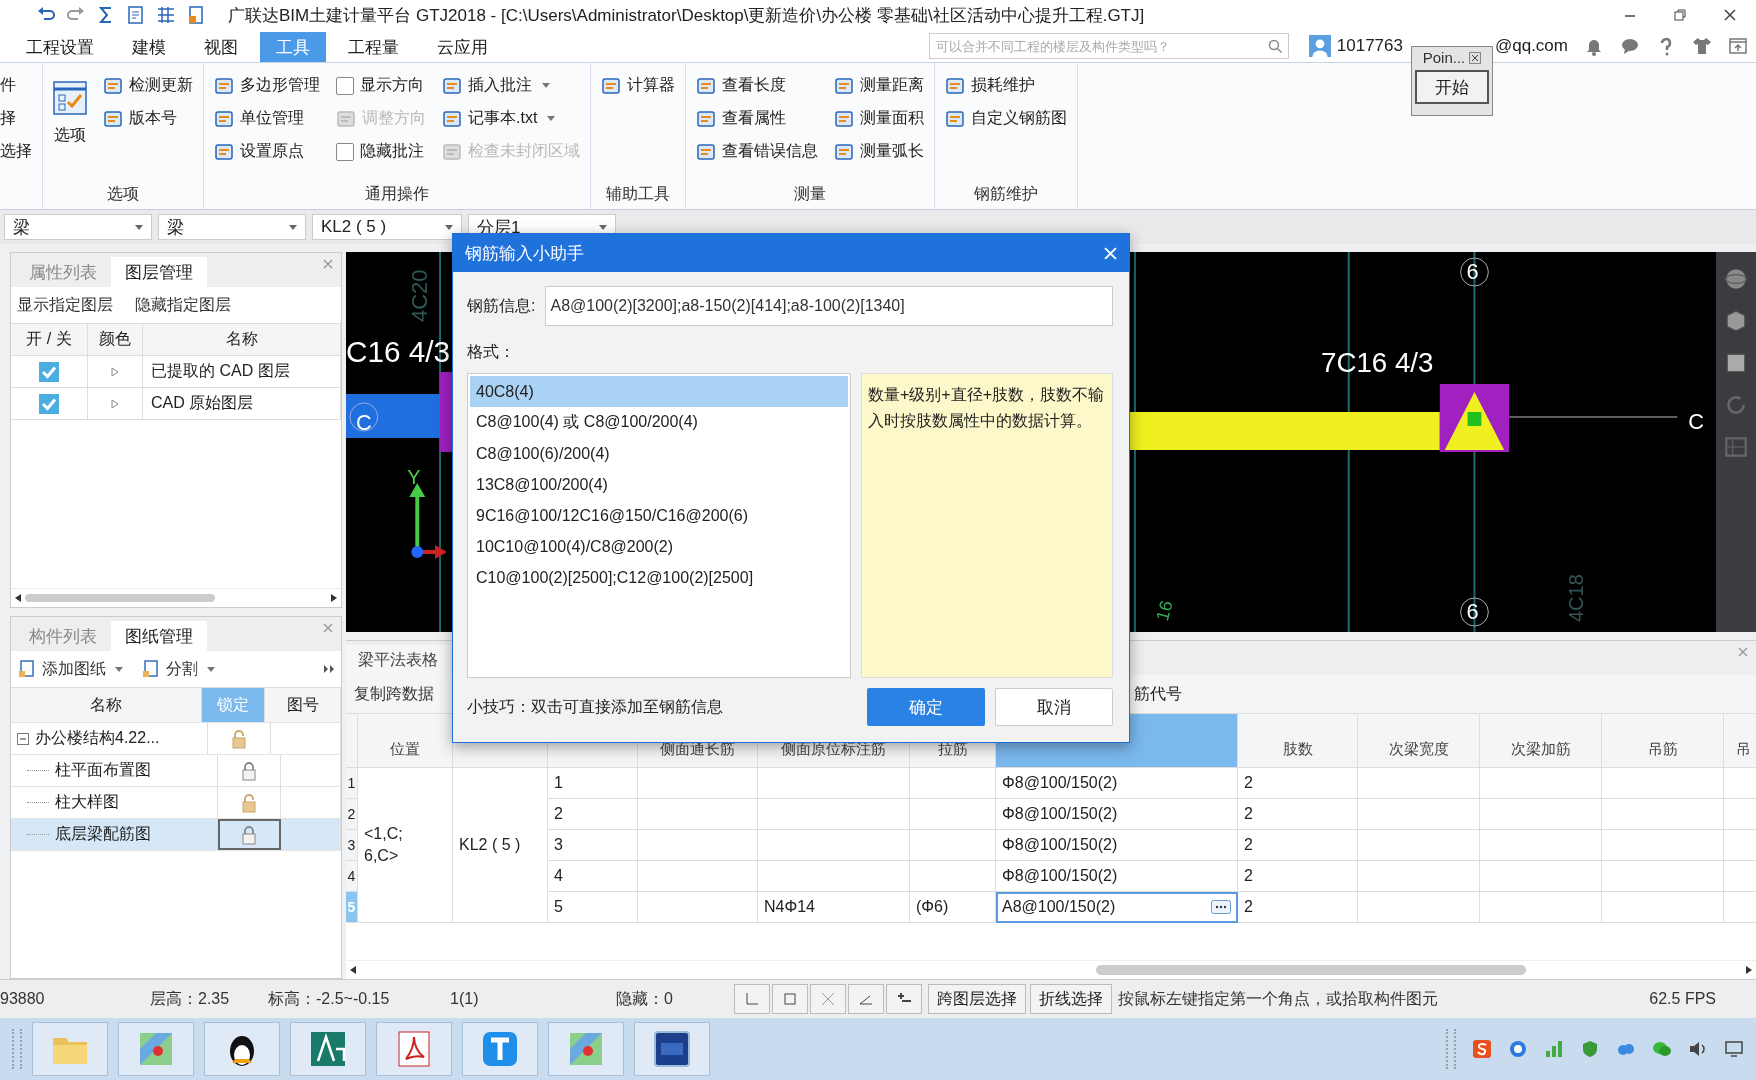  I want to click on close-icon, so click(1730, 15).